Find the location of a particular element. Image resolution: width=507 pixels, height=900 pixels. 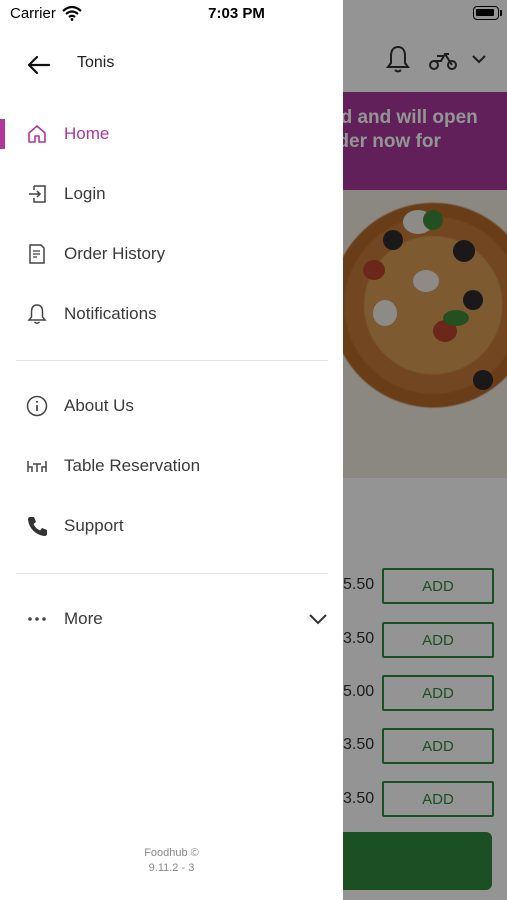

menu-item-about-us: About Us is located at coordinates (171, 406).